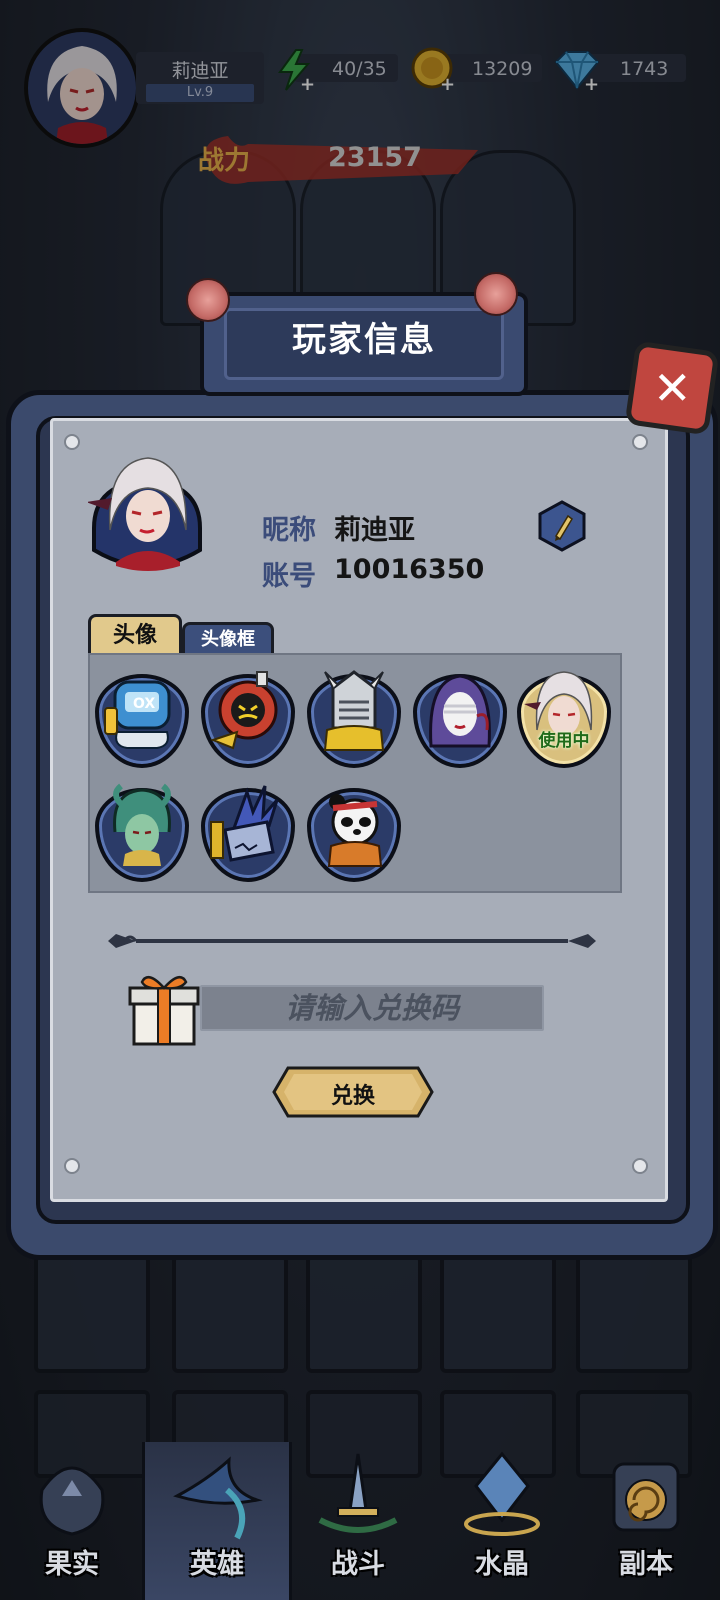  I want to click on redeem-button: 兑换, so click(353, 1092).